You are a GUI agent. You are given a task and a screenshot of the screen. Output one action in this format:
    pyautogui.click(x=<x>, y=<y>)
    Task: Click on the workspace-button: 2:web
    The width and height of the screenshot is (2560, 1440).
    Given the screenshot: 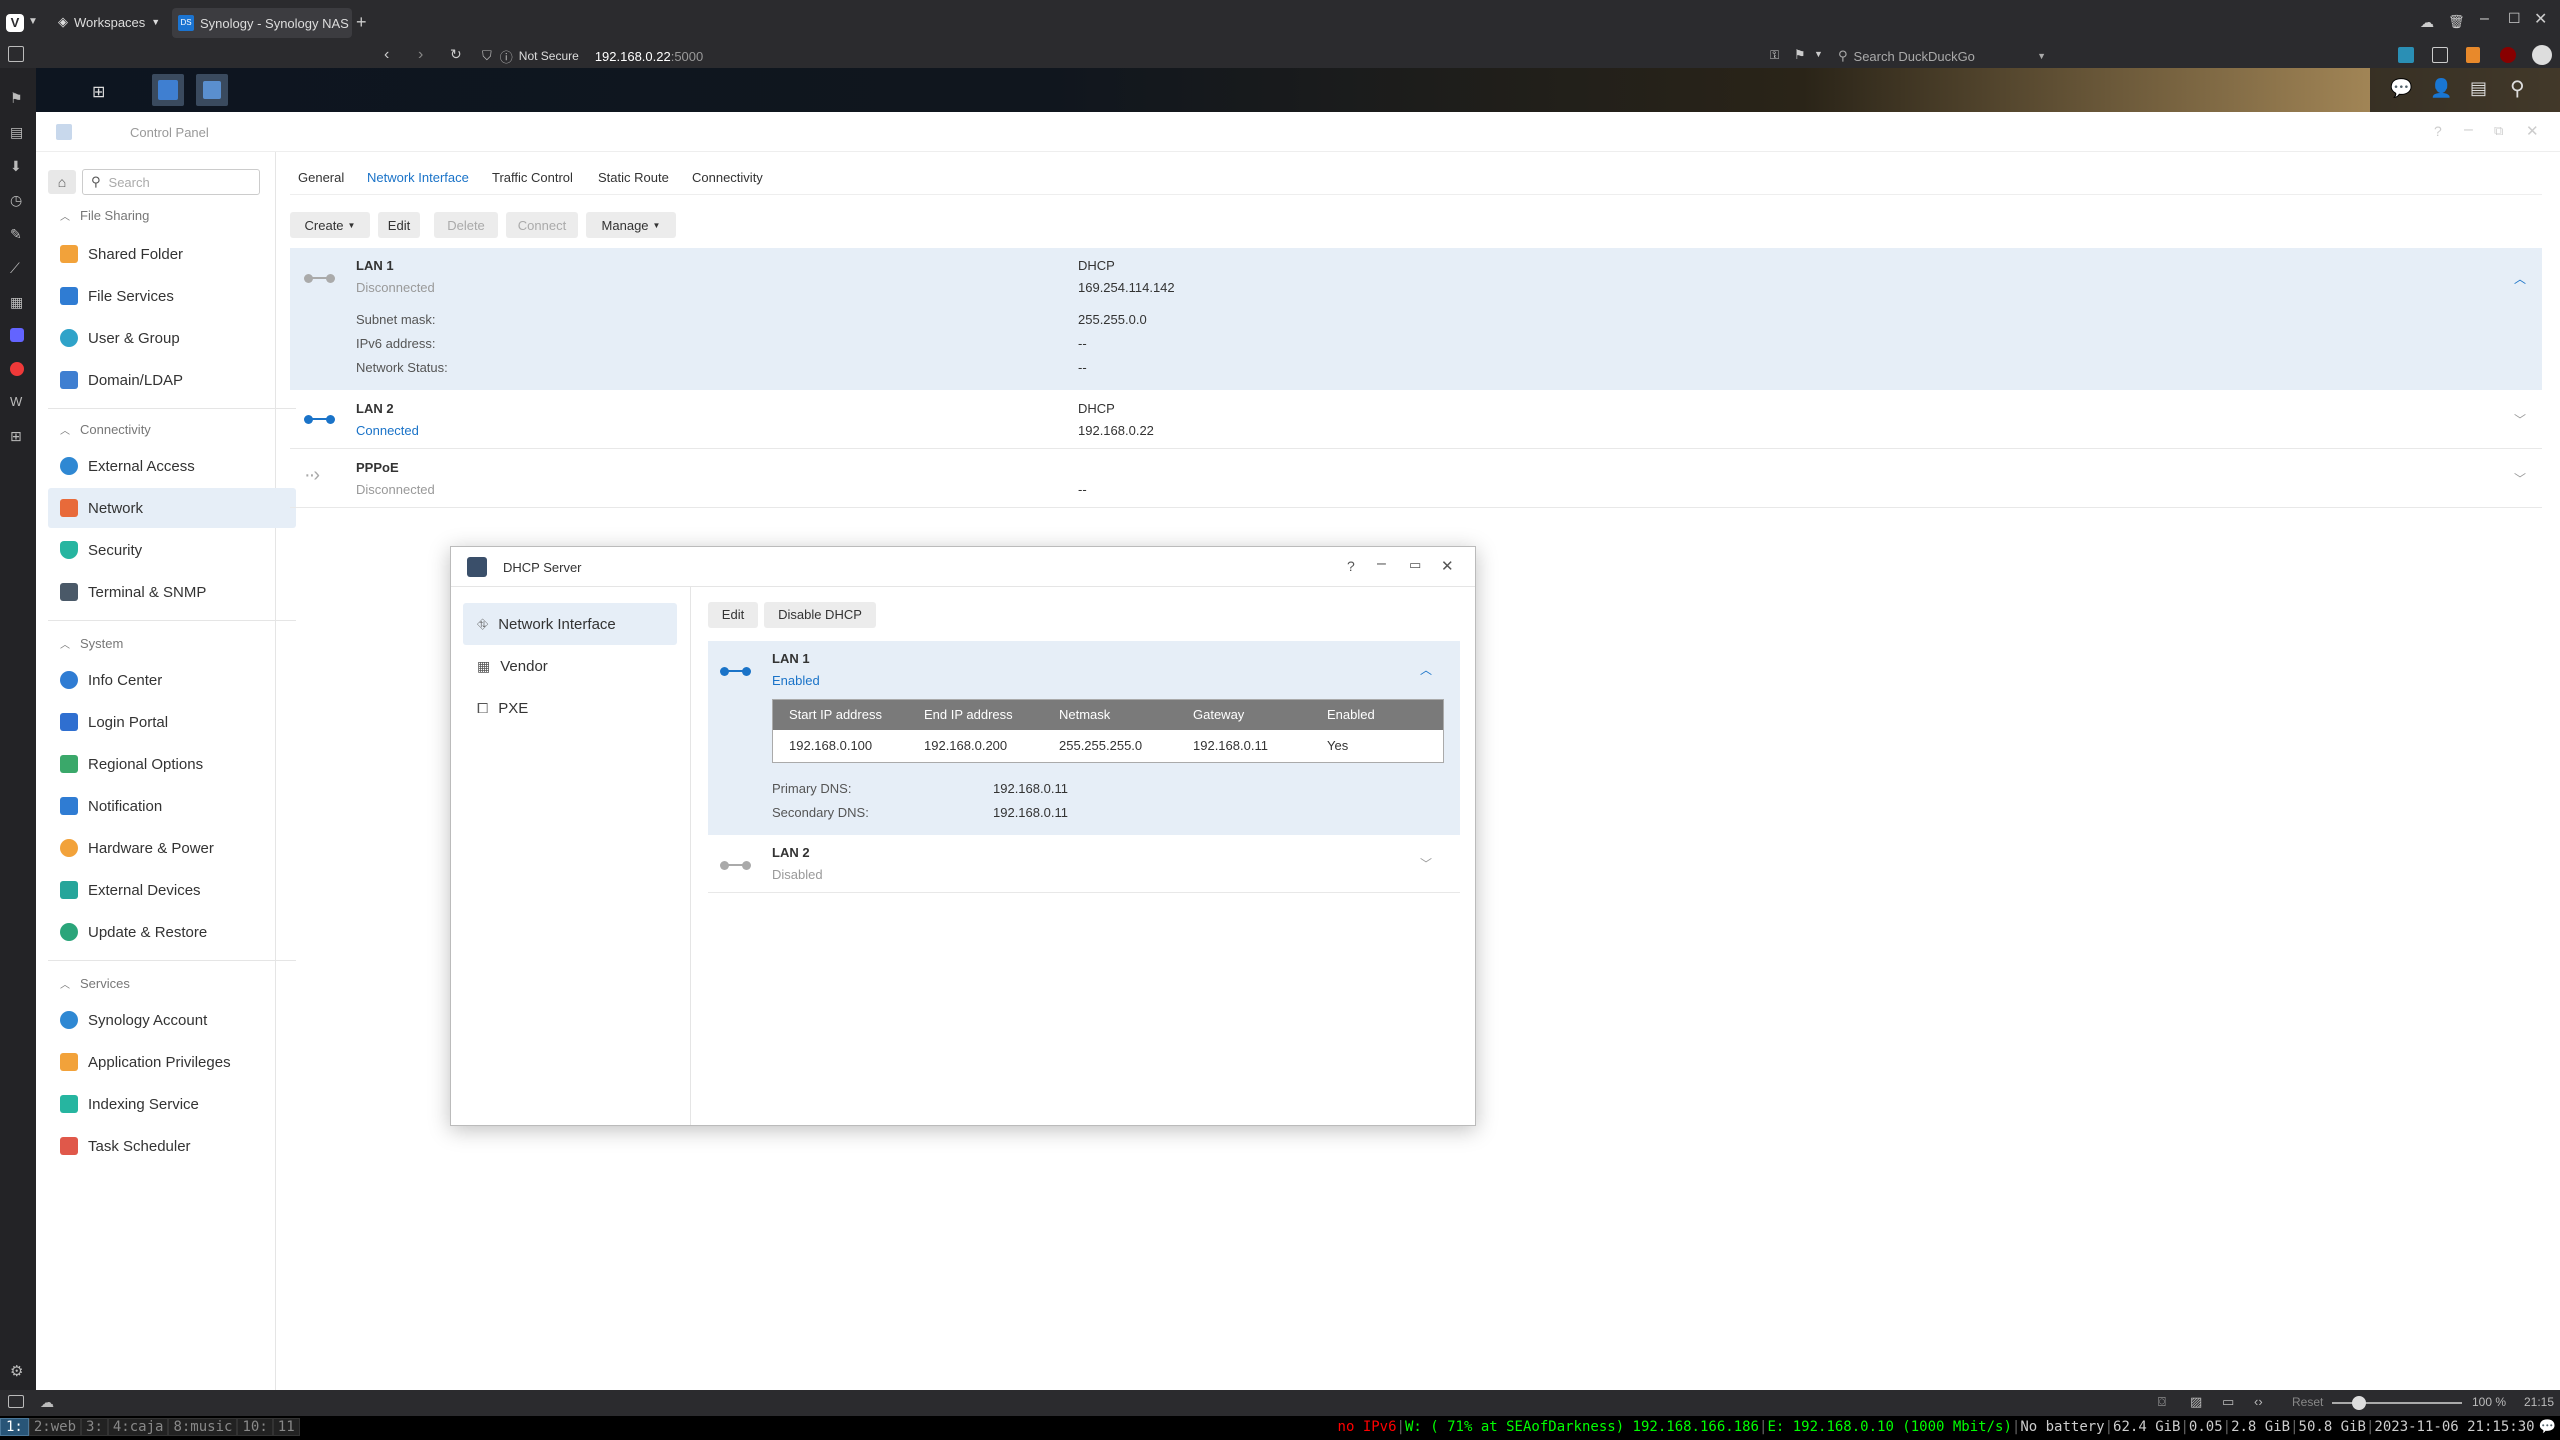 What is the action you would take?
    pyautogui.click(x=55, y=1427)
    